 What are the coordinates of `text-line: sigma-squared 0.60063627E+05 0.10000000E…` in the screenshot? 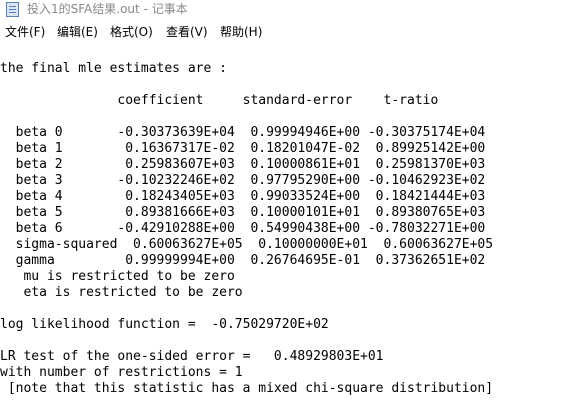 It's located at (247, 244).